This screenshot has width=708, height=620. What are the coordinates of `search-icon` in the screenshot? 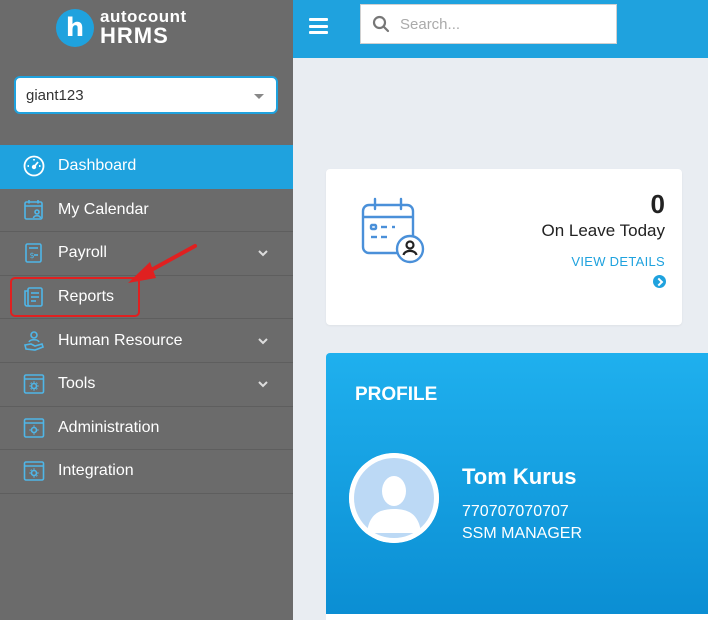 It's located at (381, 24).